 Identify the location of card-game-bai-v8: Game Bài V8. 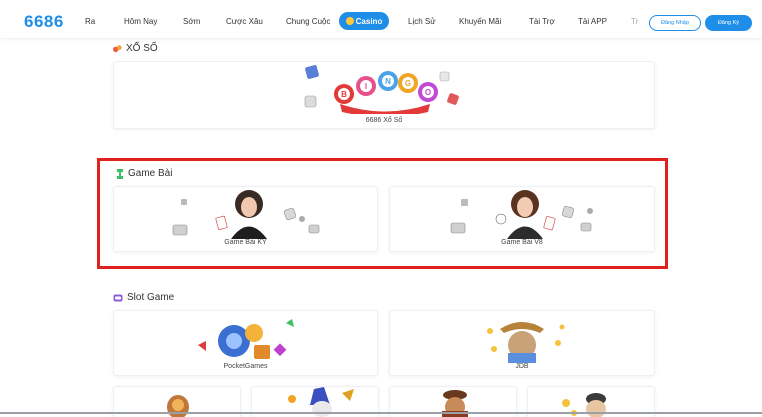
(522, 219).